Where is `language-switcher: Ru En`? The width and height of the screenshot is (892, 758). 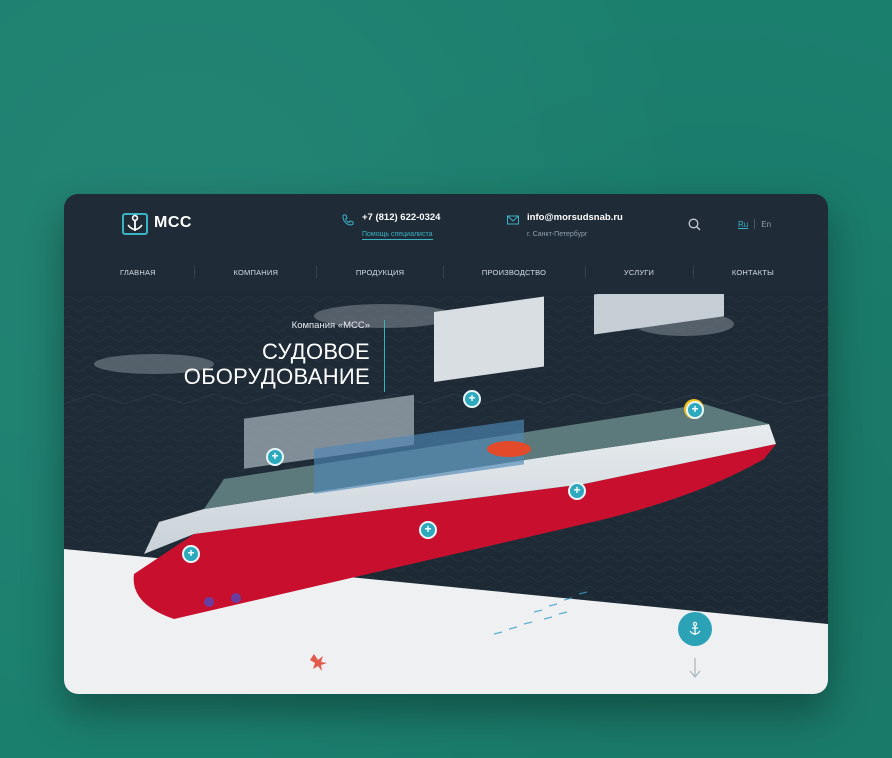
language-switcher: Ru En is located at coordinates (754, 224).